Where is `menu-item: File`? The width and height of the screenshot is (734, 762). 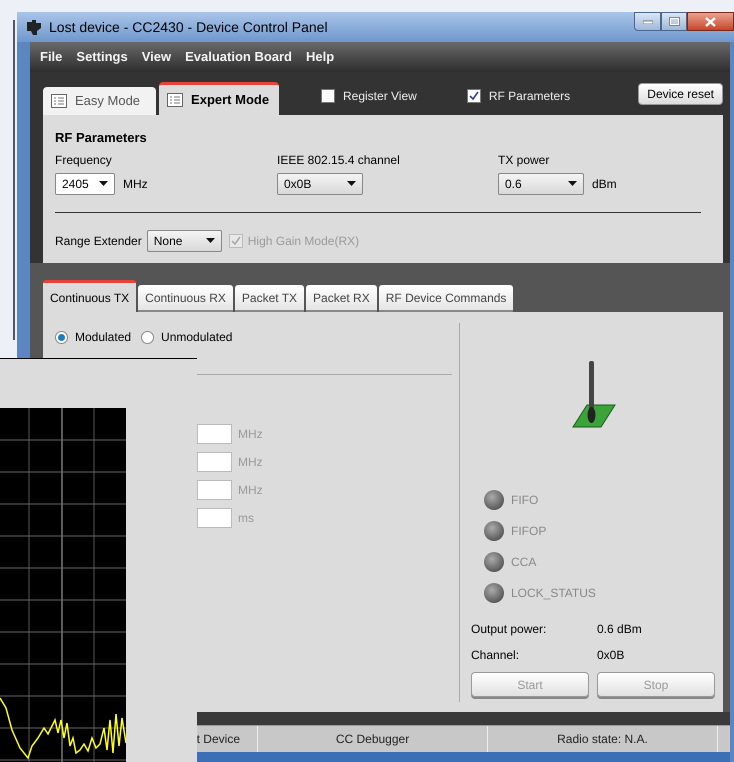
menu-item: File is located at coordinates (51, 57).